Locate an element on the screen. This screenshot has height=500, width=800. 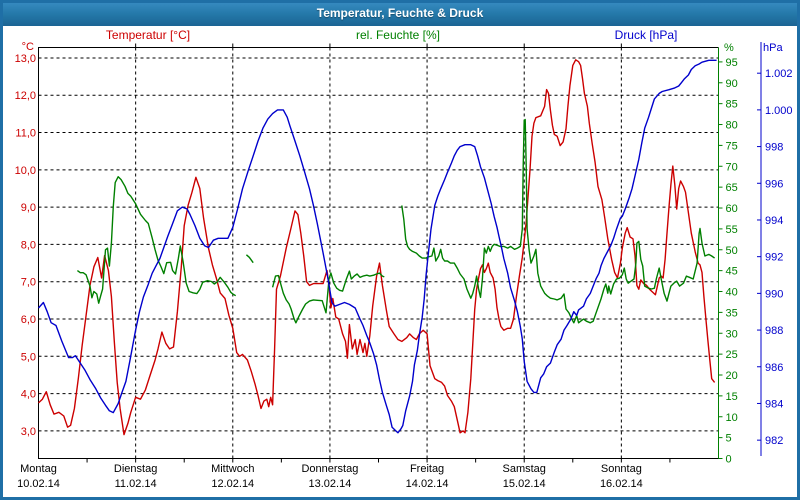
humidity-axis-tick-label: 5 is located at coordinates (729, 439).